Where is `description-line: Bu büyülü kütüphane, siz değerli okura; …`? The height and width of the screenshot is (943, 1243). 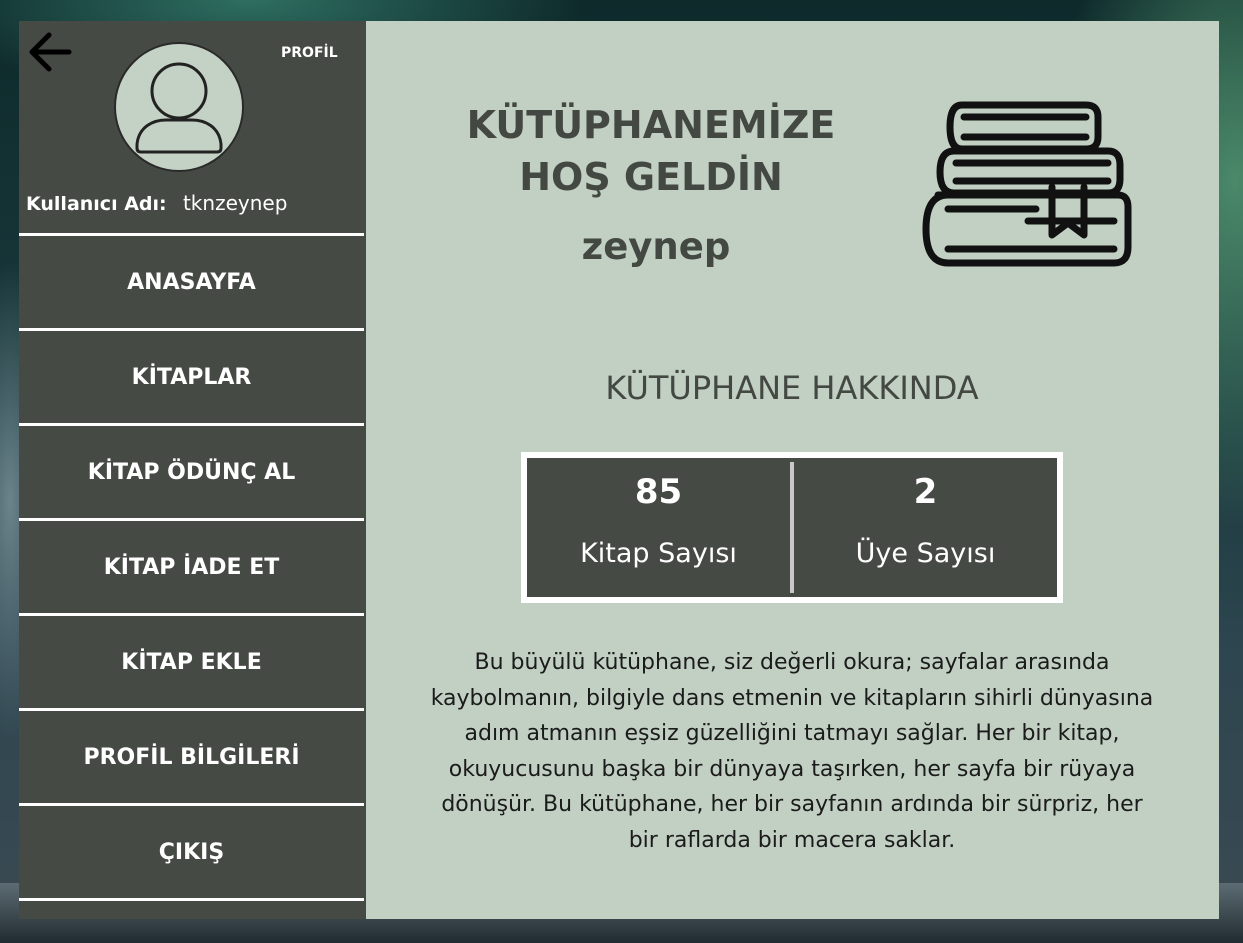 description-line: Bu büyülü kütüphane, siz değerli okura; … is located at coordinates (792, 662).